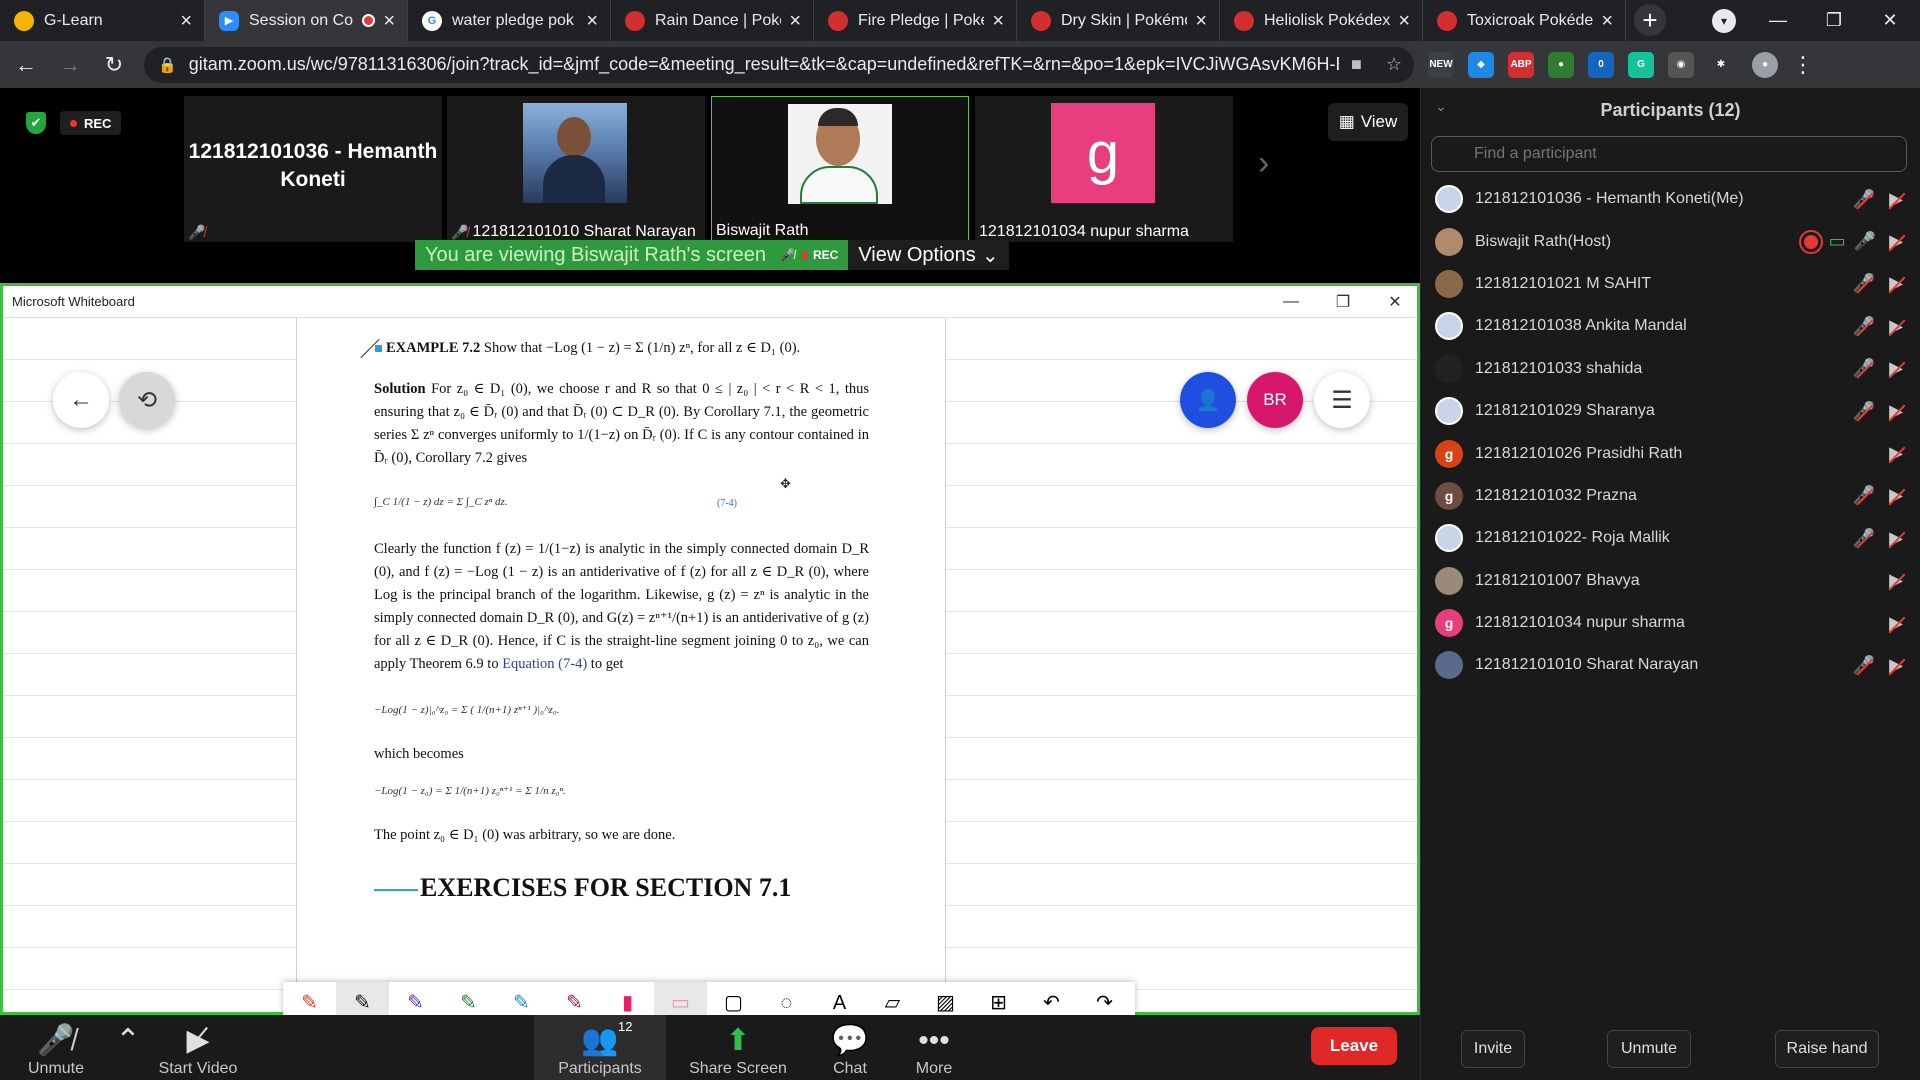  I want to click on start-video-button: ▶̸ Start Video, so click(198, 1047).